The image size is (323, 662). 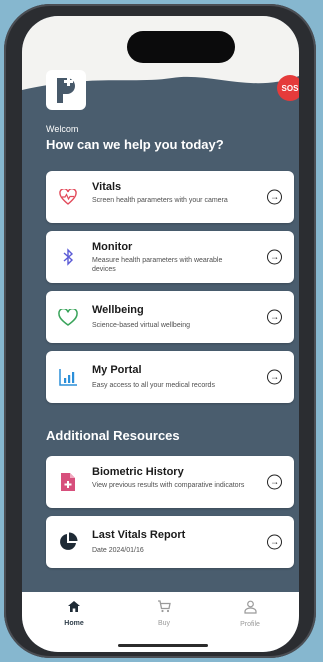 What do you see at coordinates (164, 623) in the screenshot?
I see `tab-label: Buy` at bounding box center [164, 623].